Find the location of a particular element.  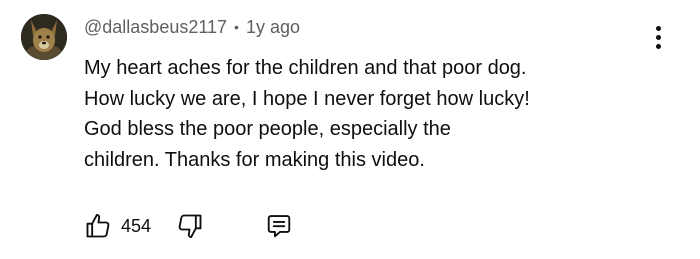

avatar-dog-image is located at coordinates (44, 37).